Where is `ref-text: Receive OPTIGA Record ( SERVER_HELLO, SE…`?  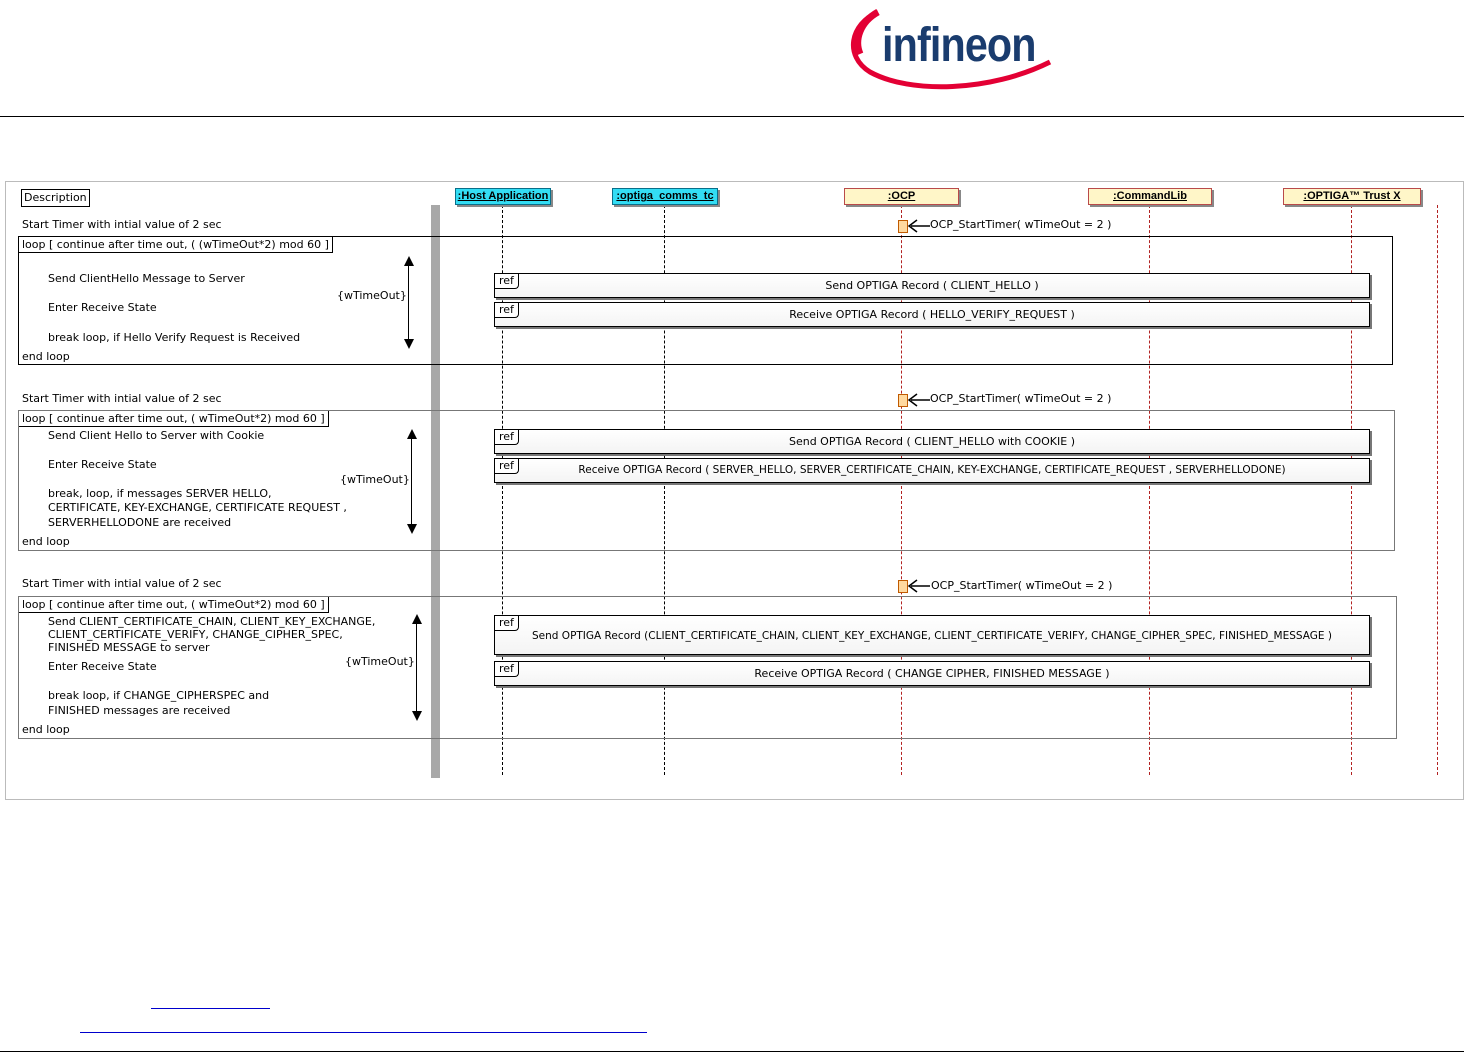
ref-text: Receive OPTIGA Record ( SERVER_HELLO, SE… is located at coordinates (932, 470).